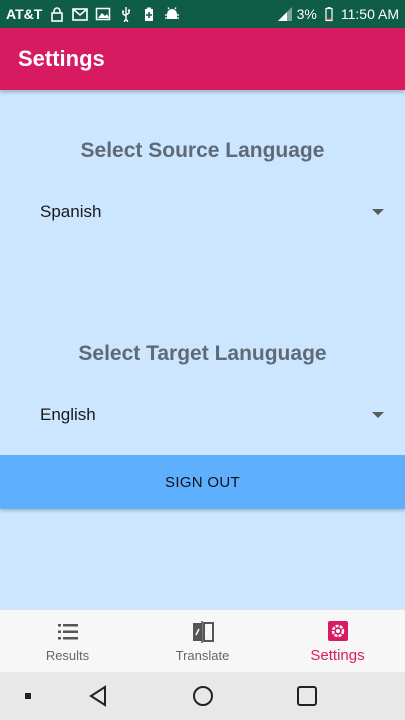 The width and height of the screenshot is (405, 720). Describe the element at coordinates (149, 14) in the screenshot. I see `battery-saver-icon` at that location.